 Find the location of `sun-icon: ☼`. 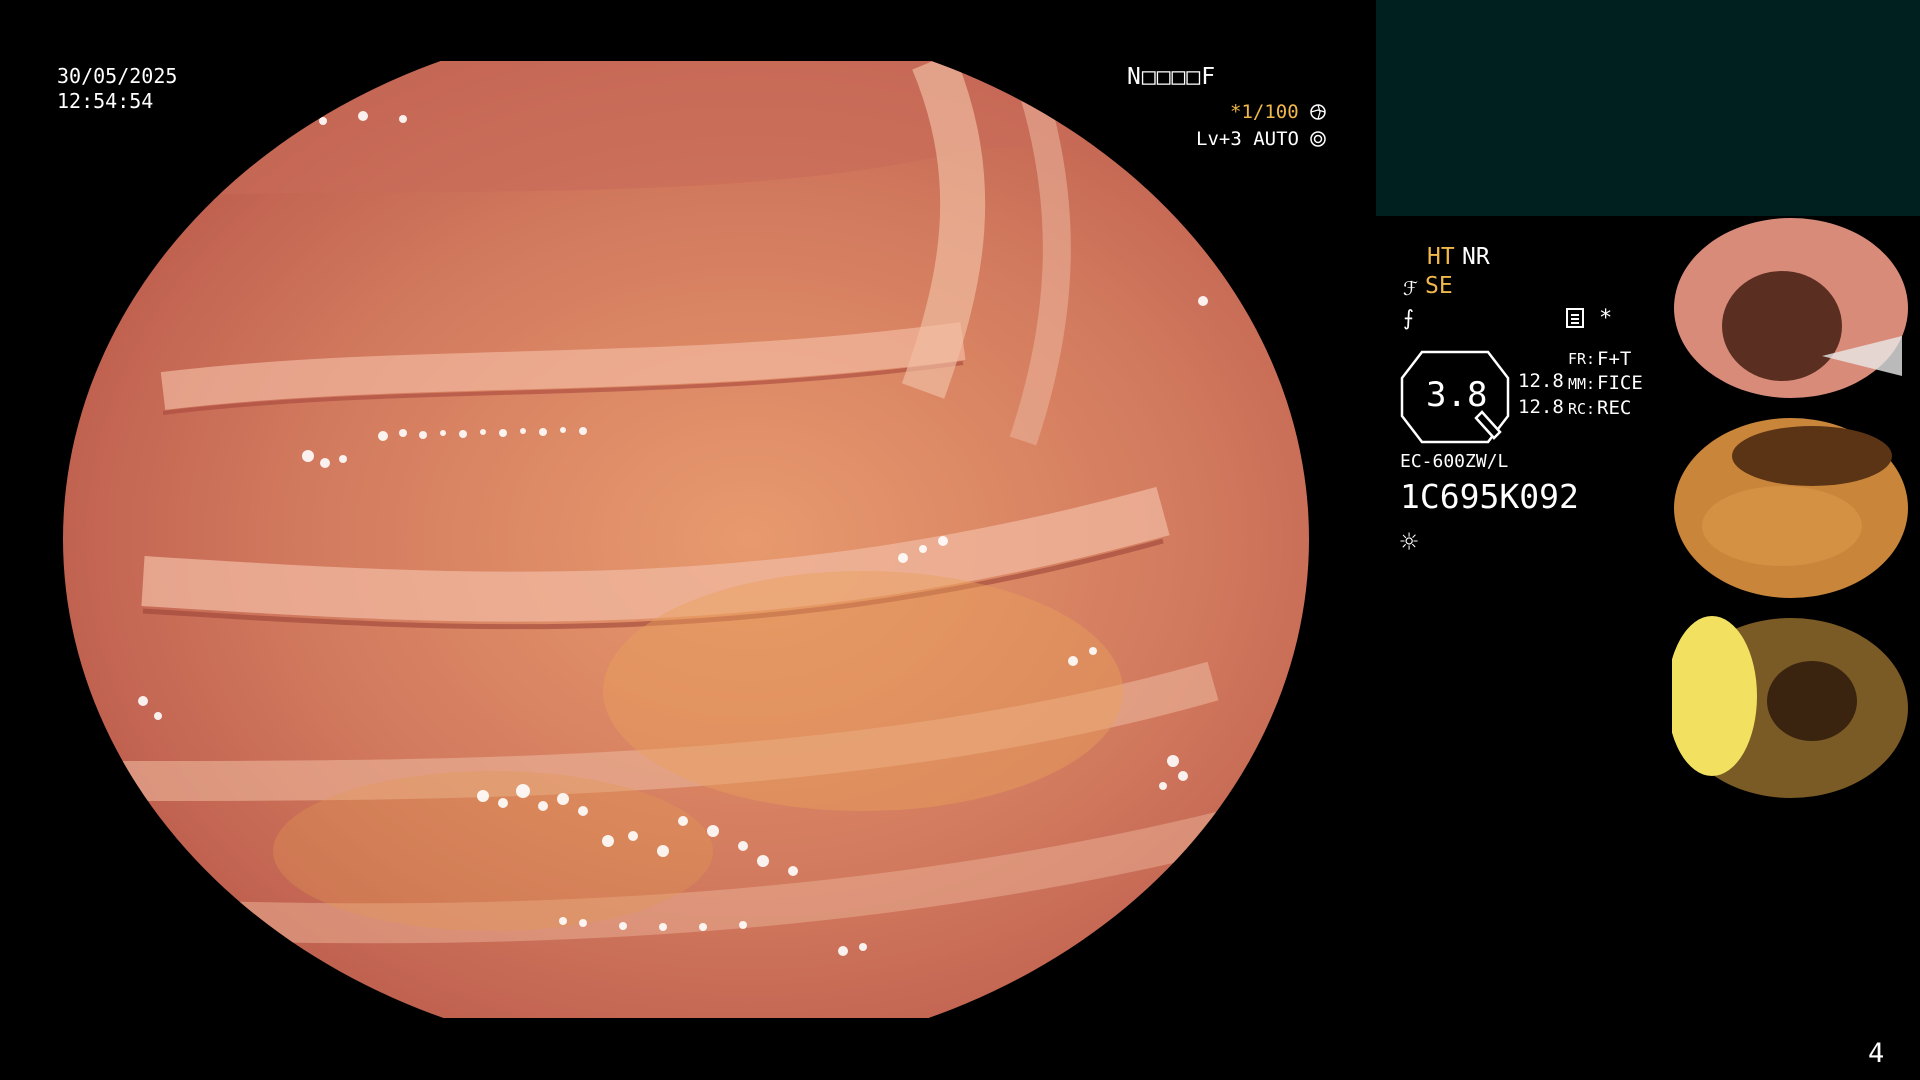

sun-icon: ☼ is located at coordinates (1409, 542).